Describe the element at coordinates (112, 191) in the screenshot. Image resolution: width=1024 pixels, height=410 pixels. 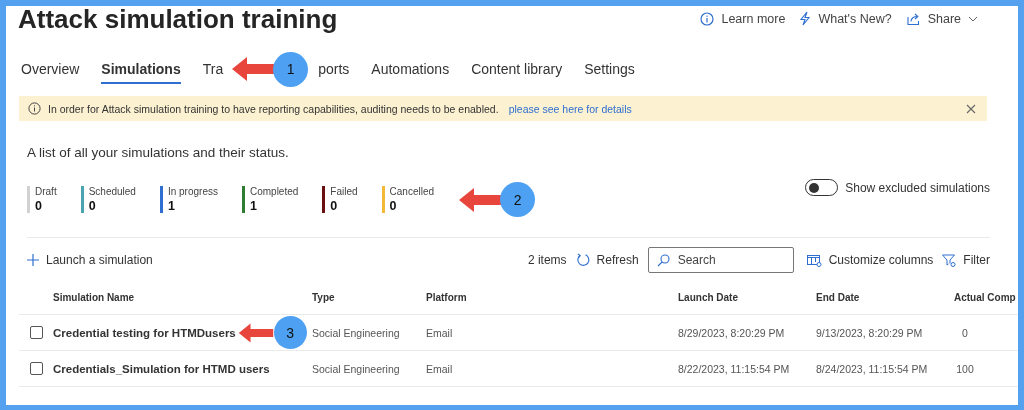
I see `status-label: Scheduled` at that location.